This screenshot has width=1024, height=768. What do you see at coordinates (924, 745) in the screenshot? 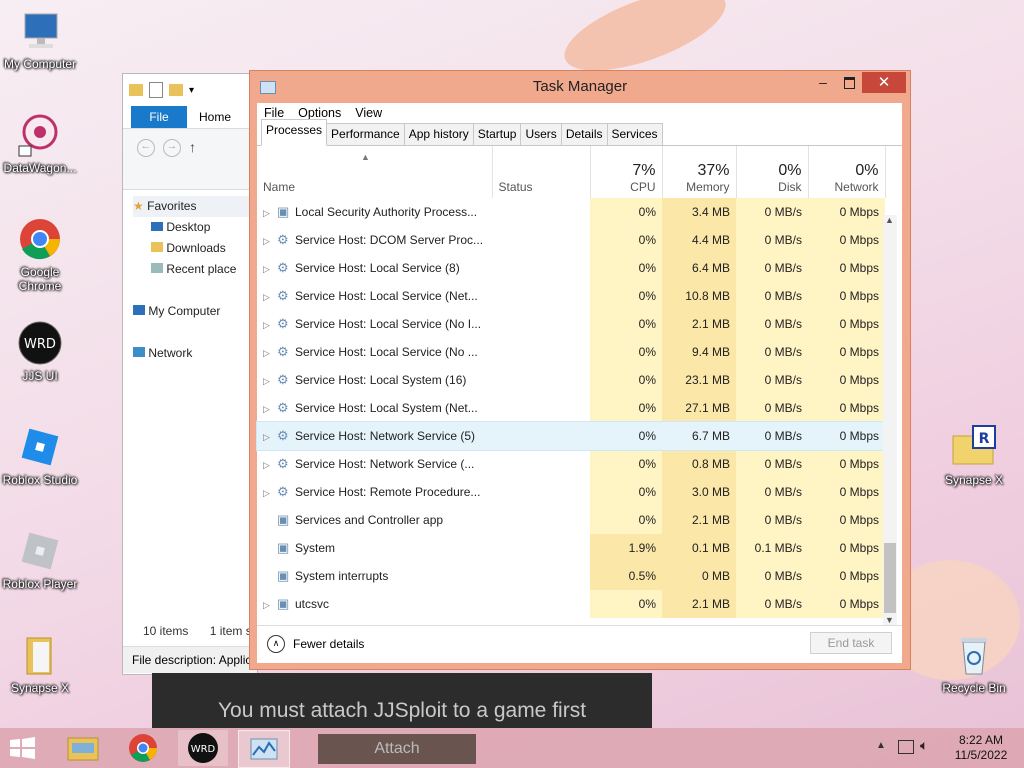
I see `volume-icon: 🔈︎` at bounding box center [924, 745].